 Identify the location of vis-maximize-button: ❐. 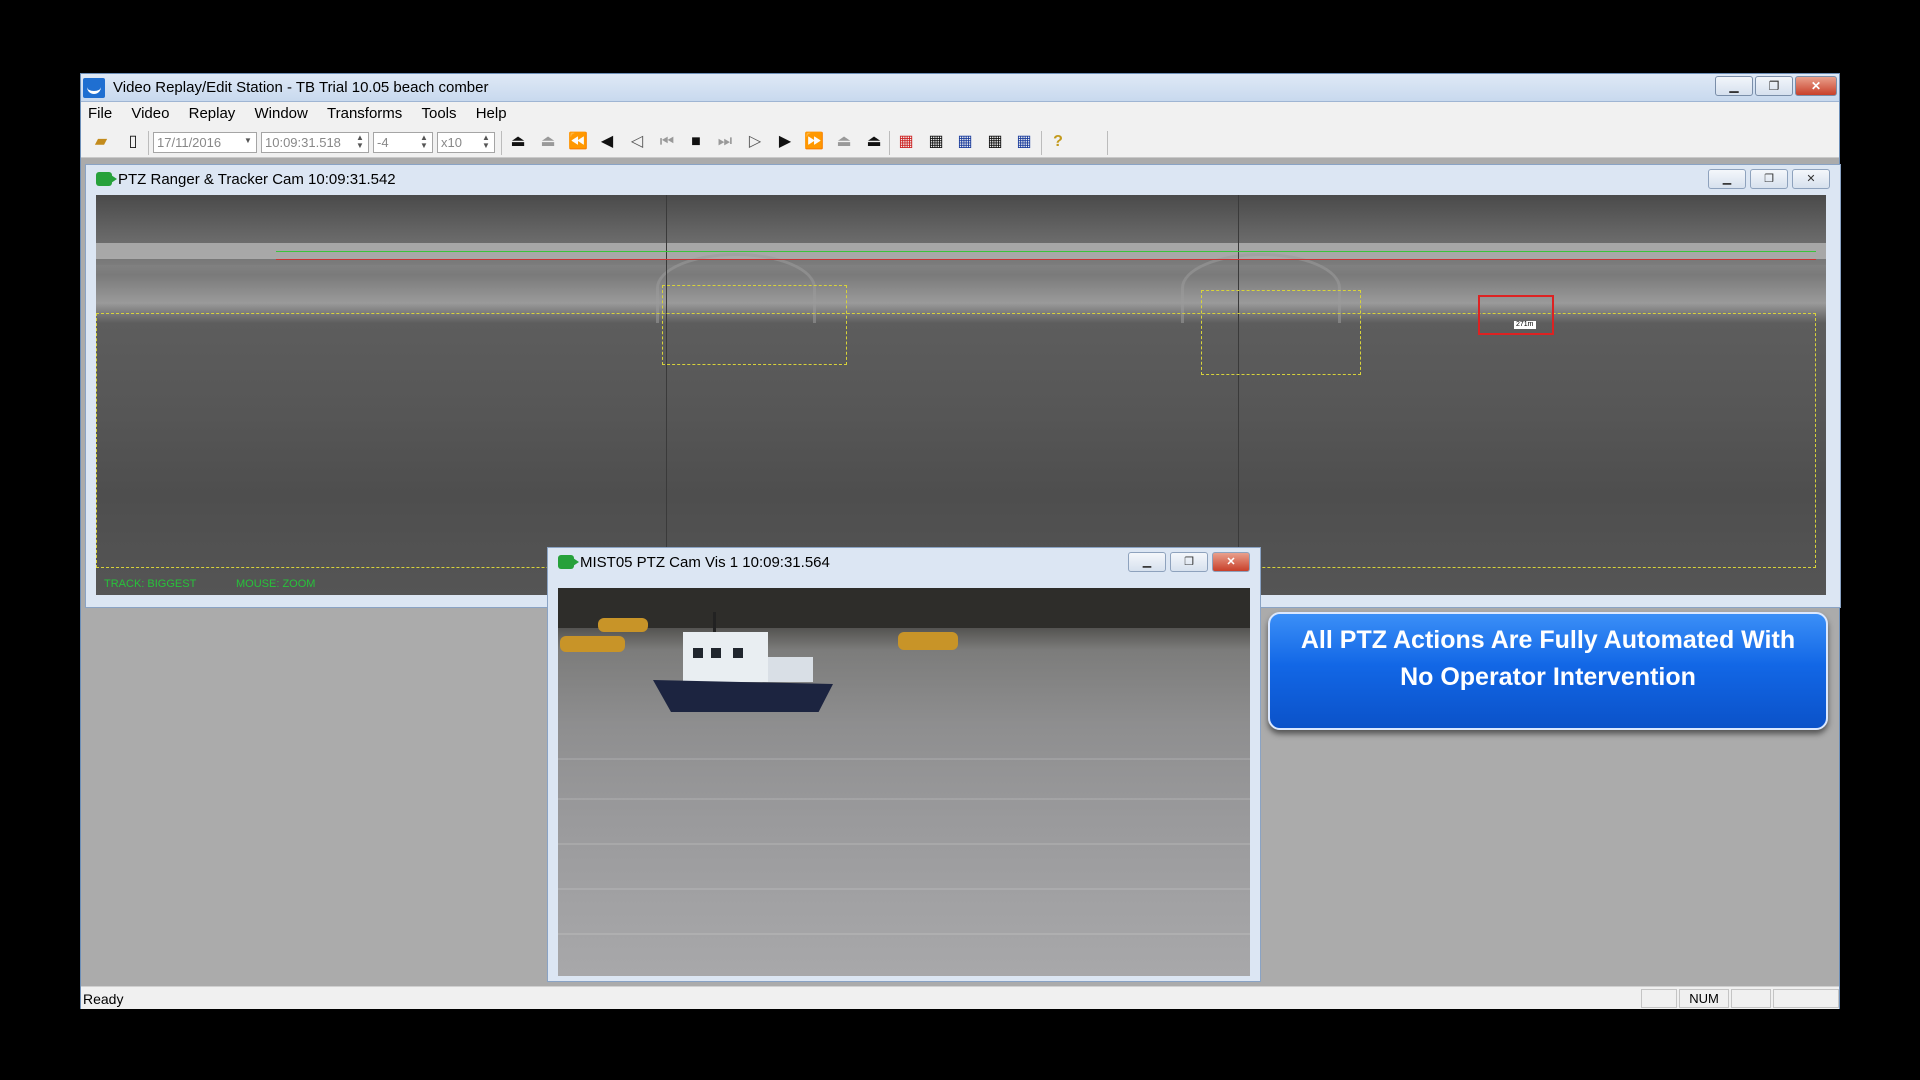
(1189, 562).